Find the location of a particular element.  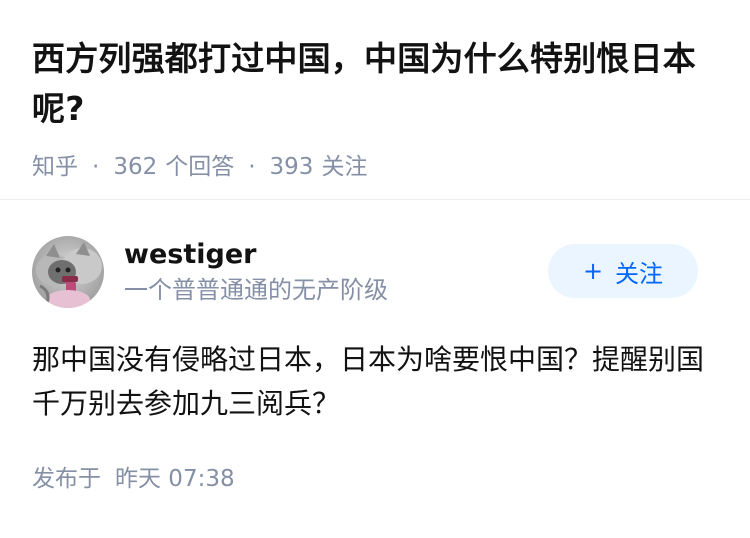

author-row: westiger 一个普普通通的无产阶级 + 关注 is located at coordinates (375, 272).